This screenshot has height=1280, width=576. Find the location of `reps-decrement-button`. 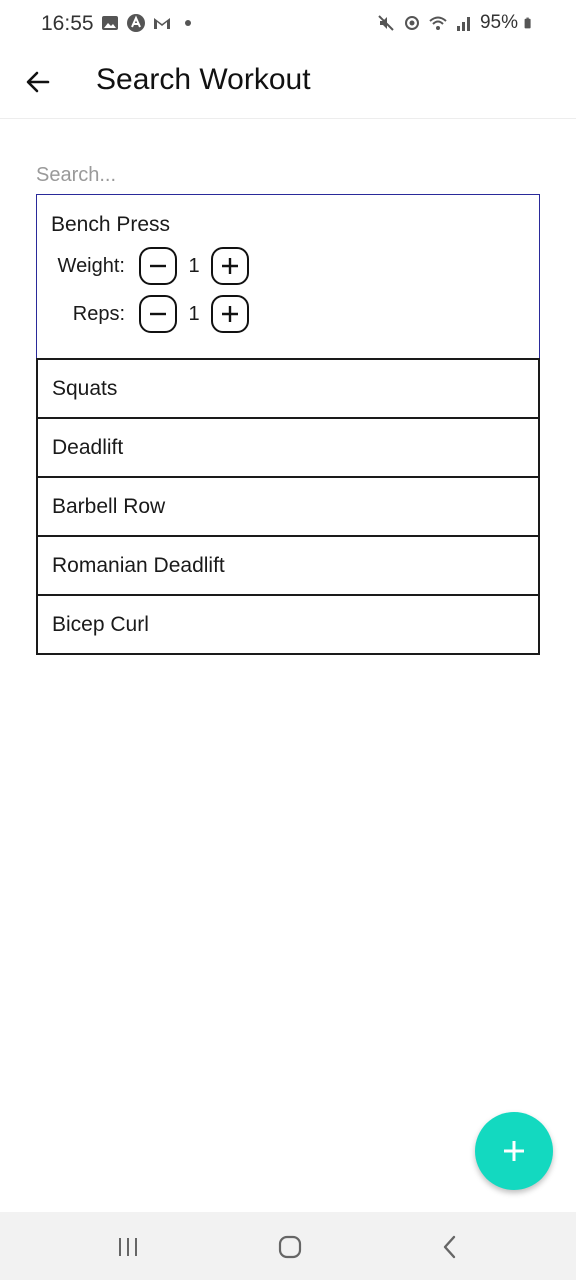

reps-decrement-button is located at coordinates (158, 314).